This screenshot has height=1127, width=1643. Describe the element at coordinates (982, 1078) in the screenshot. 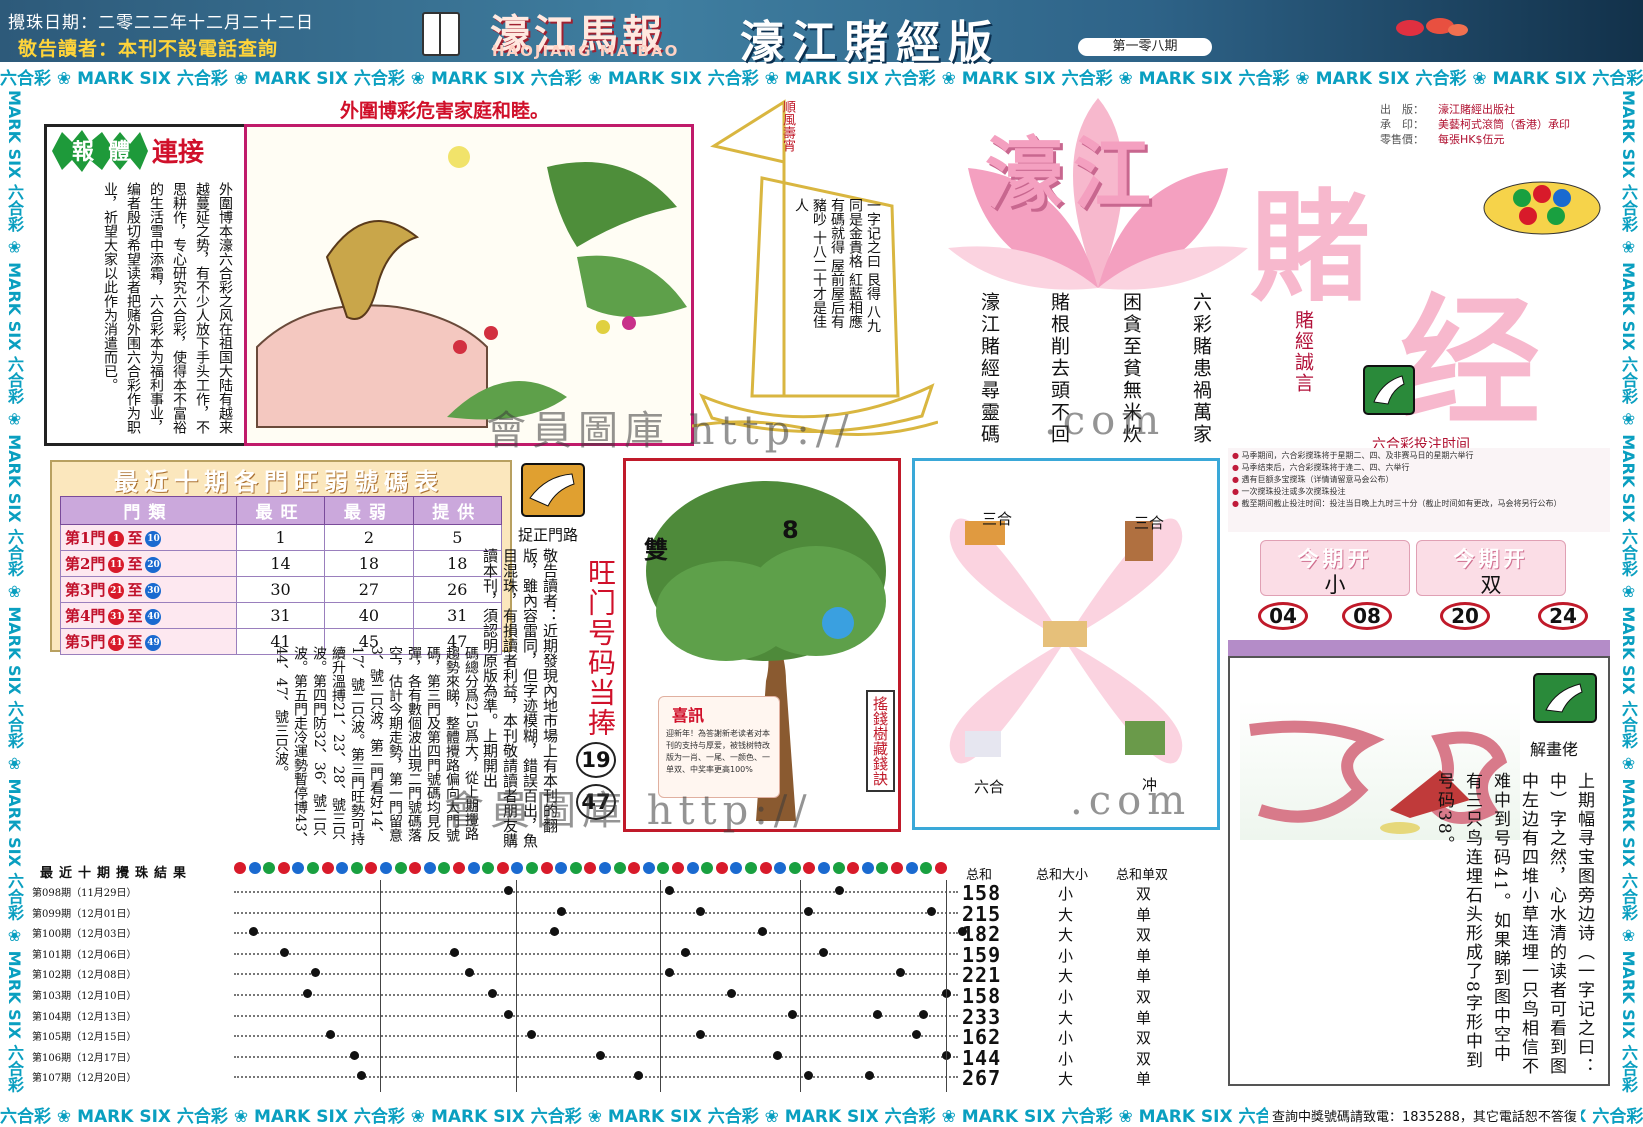

I see `draw-sum: 267` at that location.